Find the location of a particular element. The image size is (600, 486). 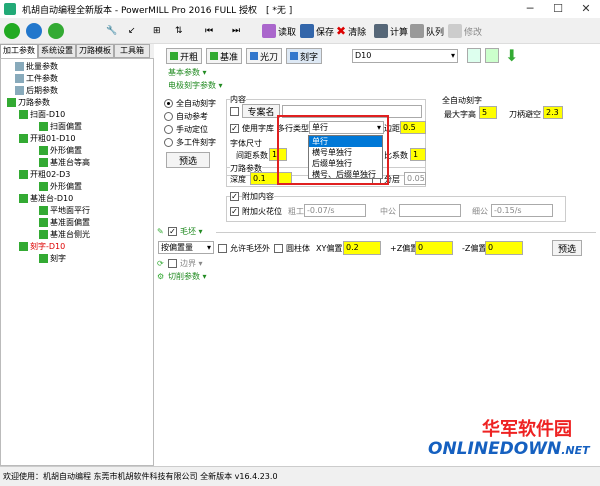

clear-button: ✖ 清除 is located at coordinates (351, 31).